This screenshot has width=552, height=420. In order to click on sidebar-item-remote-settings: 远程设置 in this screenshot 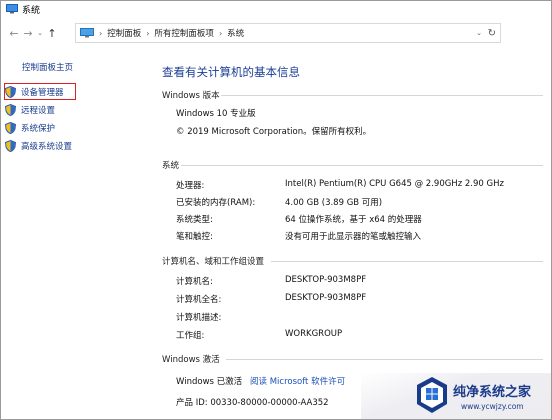, I will do `click(30, 110)`.